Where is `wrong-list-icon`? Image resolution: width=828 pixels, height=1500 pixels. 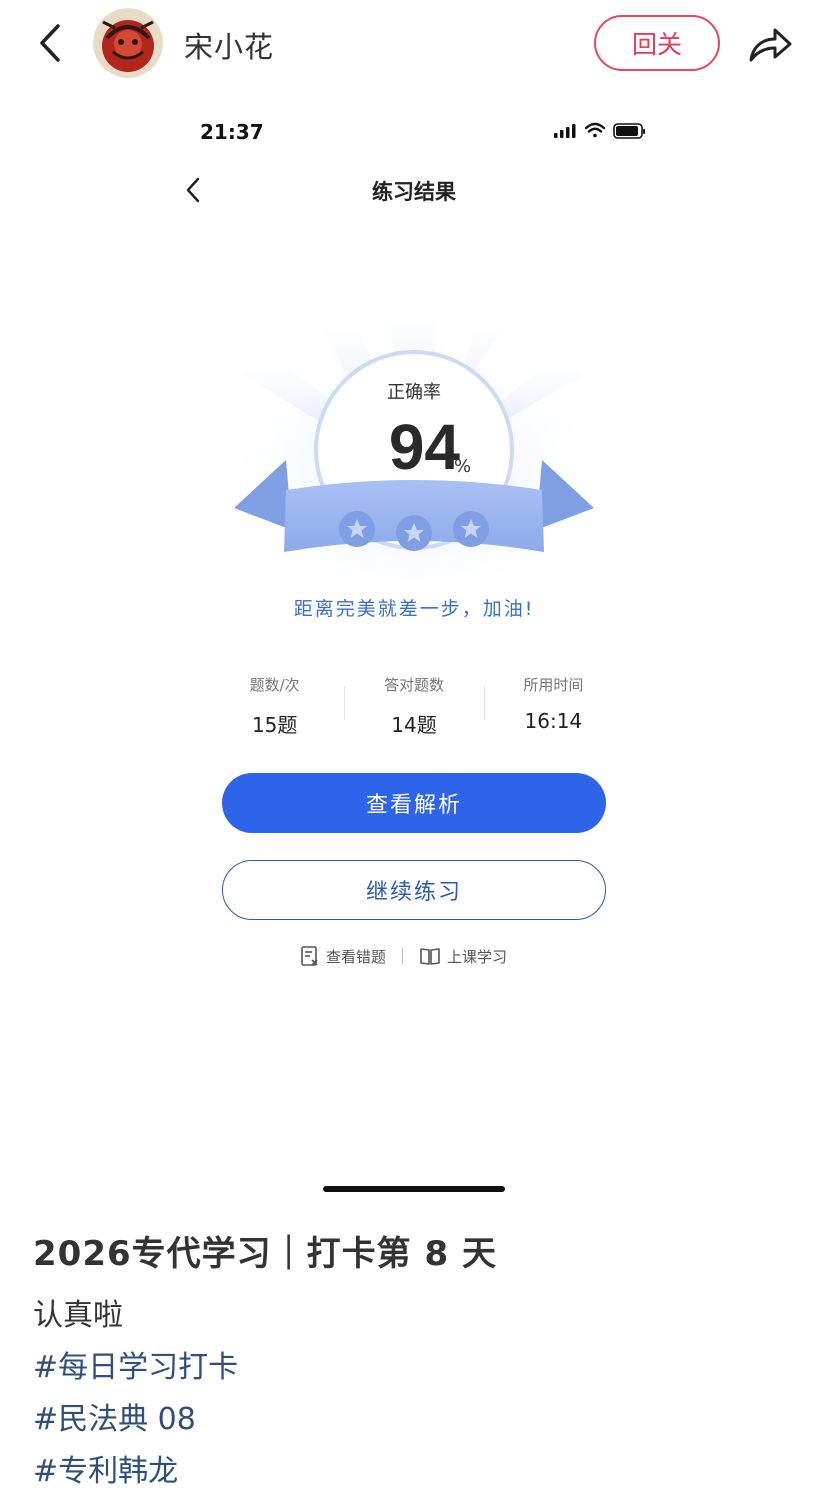 wrong-list-icon is located at coordinates (309, 956).